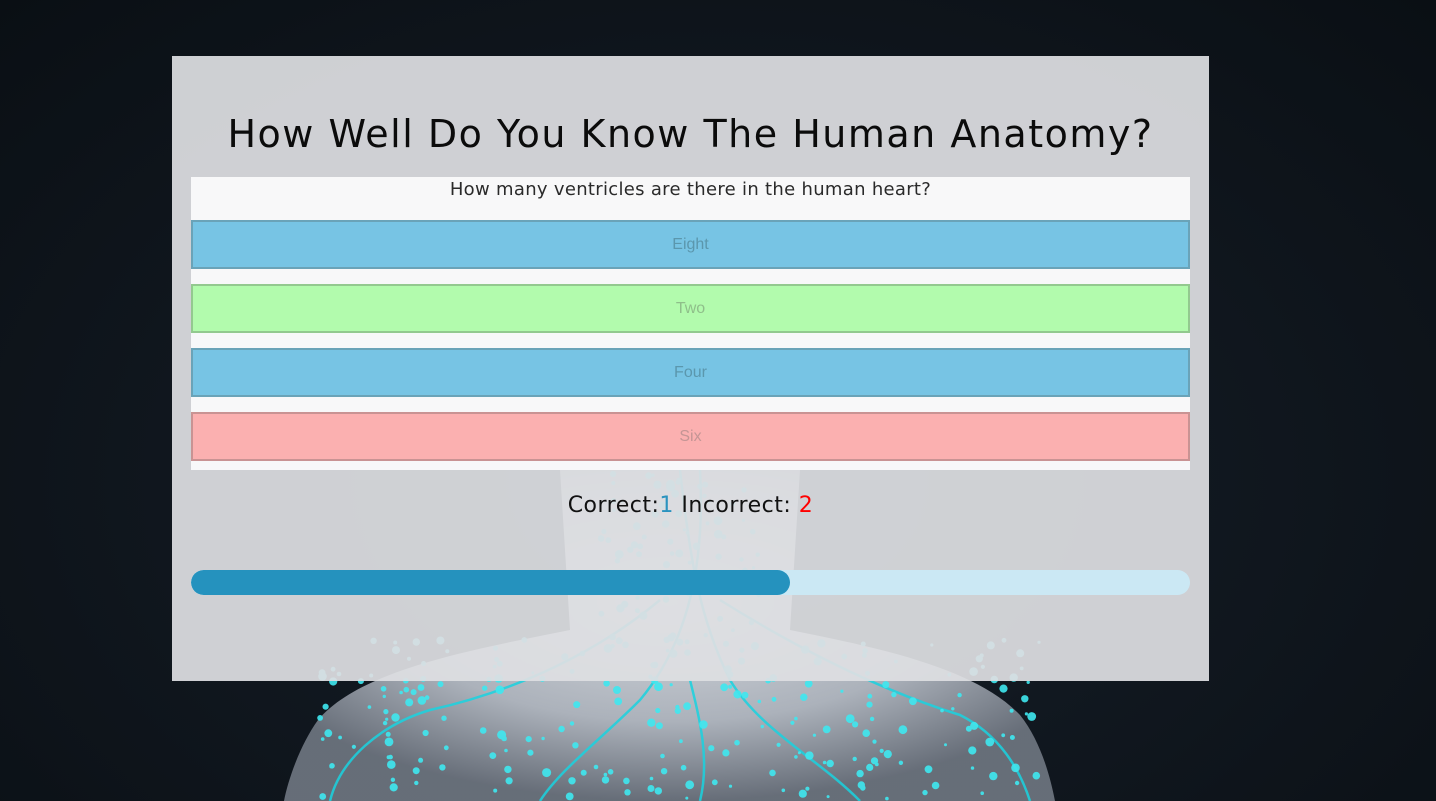 This screenshot has width=1436, height=801. What do you see at coordinates (736, 505) in the screenshot?
I see `incorrect-label: Incorrect:` at bounding box center [736, 505].